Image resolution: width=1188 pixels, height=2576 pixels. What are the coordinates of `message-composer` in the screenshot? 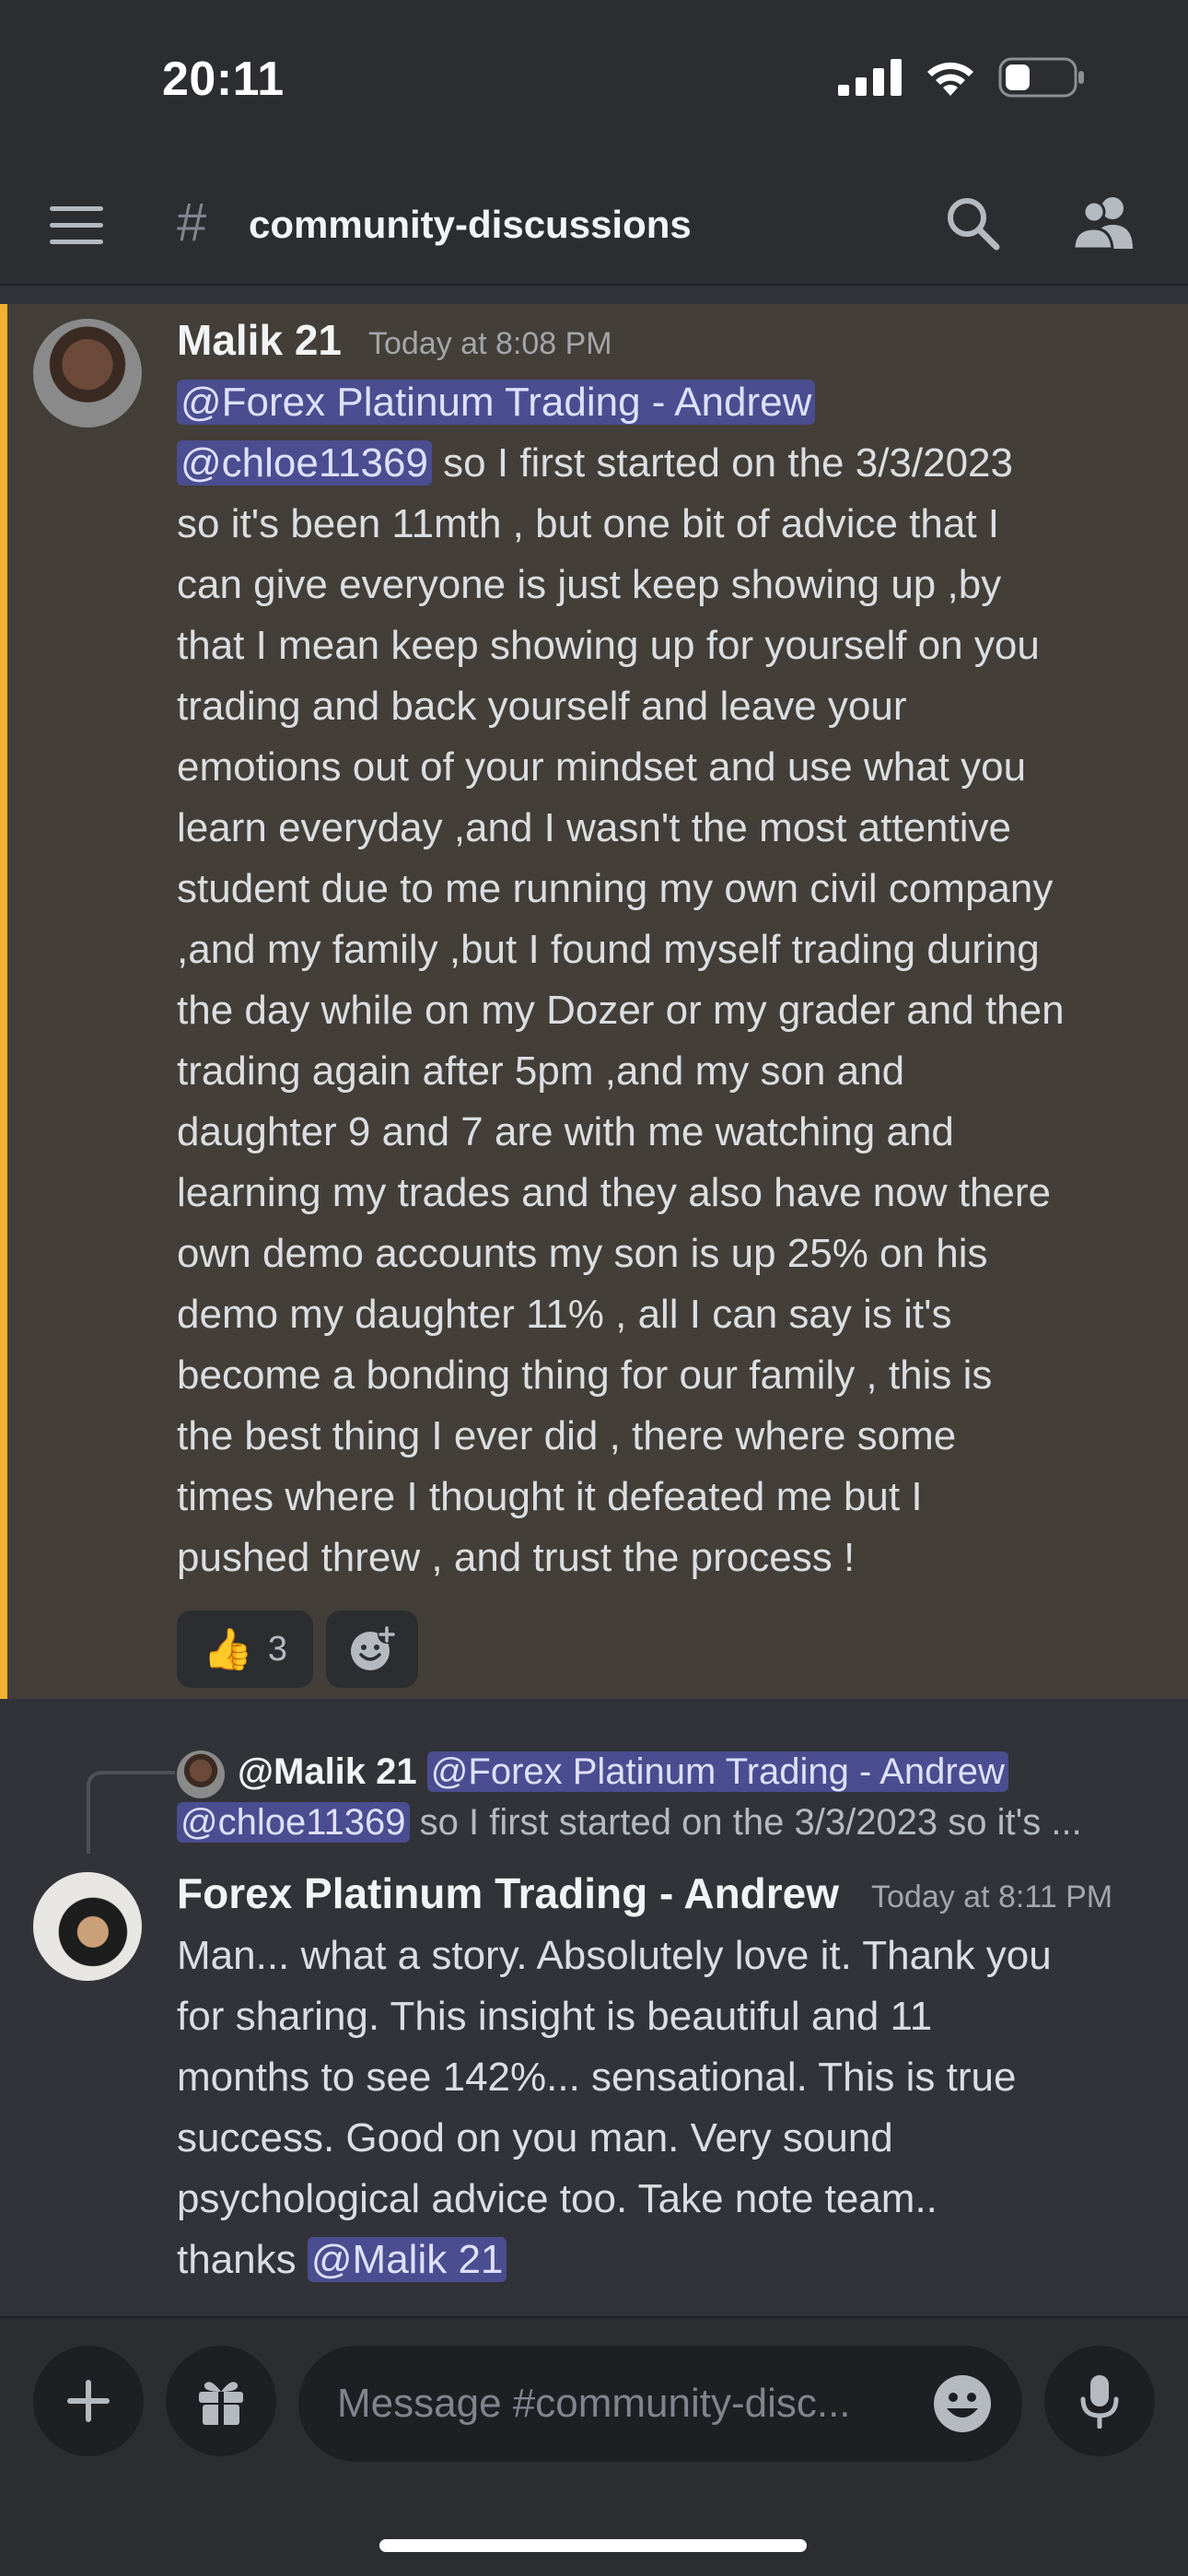 It's located at (594, 2446).